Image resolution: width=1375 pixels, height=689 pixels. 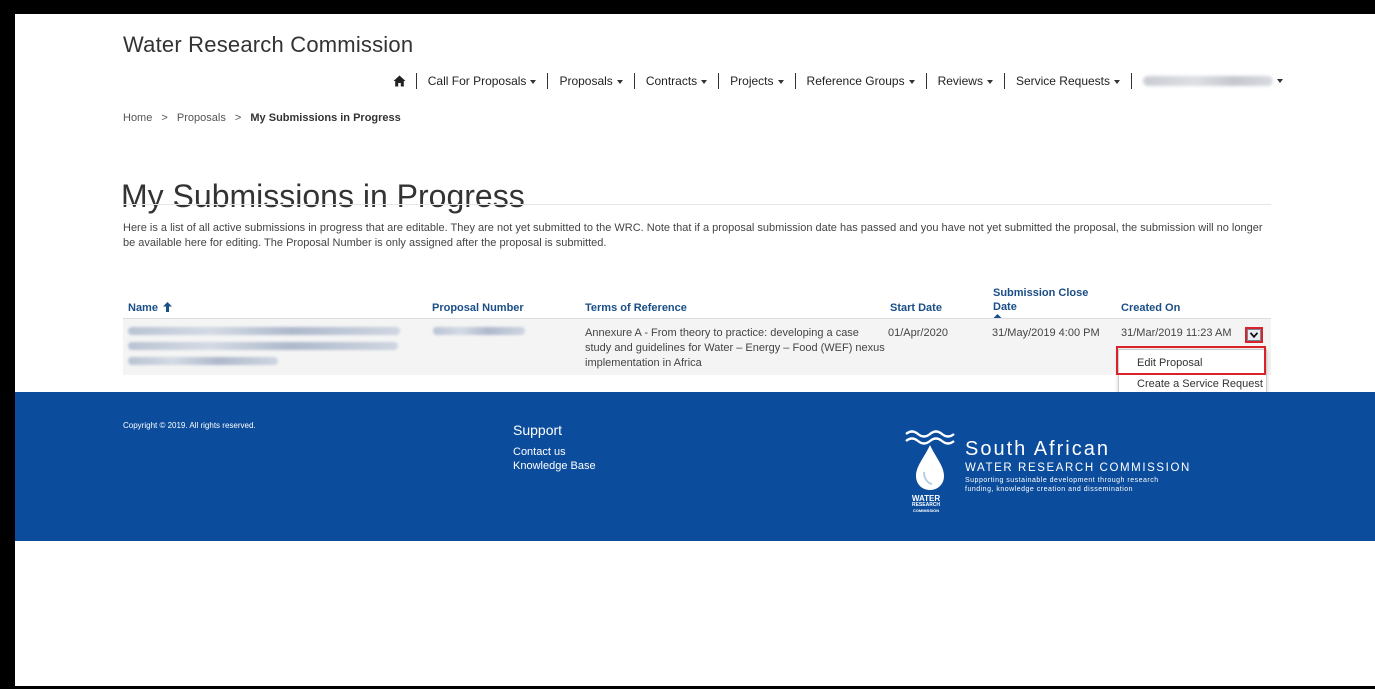 What do you see at coordinates (918, 333) in the screenshot?
I see `cell-start-date: 01/Apr/2020` at bounding box center [918, 333].